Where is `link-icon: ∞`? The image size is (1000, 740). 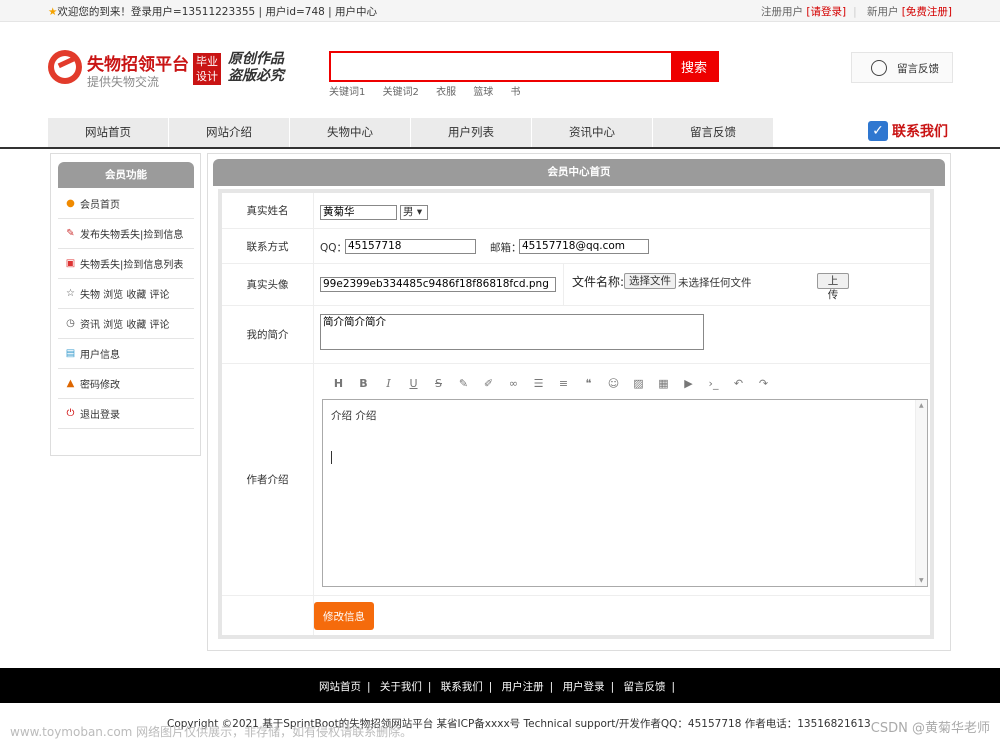
link-icon: ∞ is located at coordinates (513, 384).